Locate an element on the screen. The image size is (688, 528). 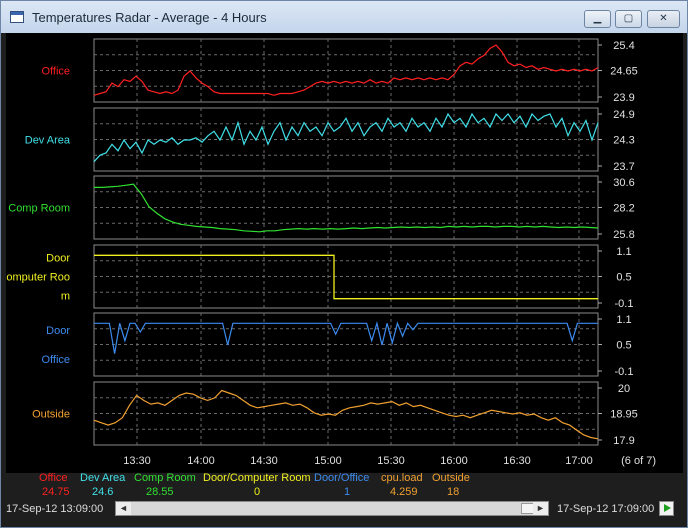
legend-name: Office is located at coordinates (53, 478).